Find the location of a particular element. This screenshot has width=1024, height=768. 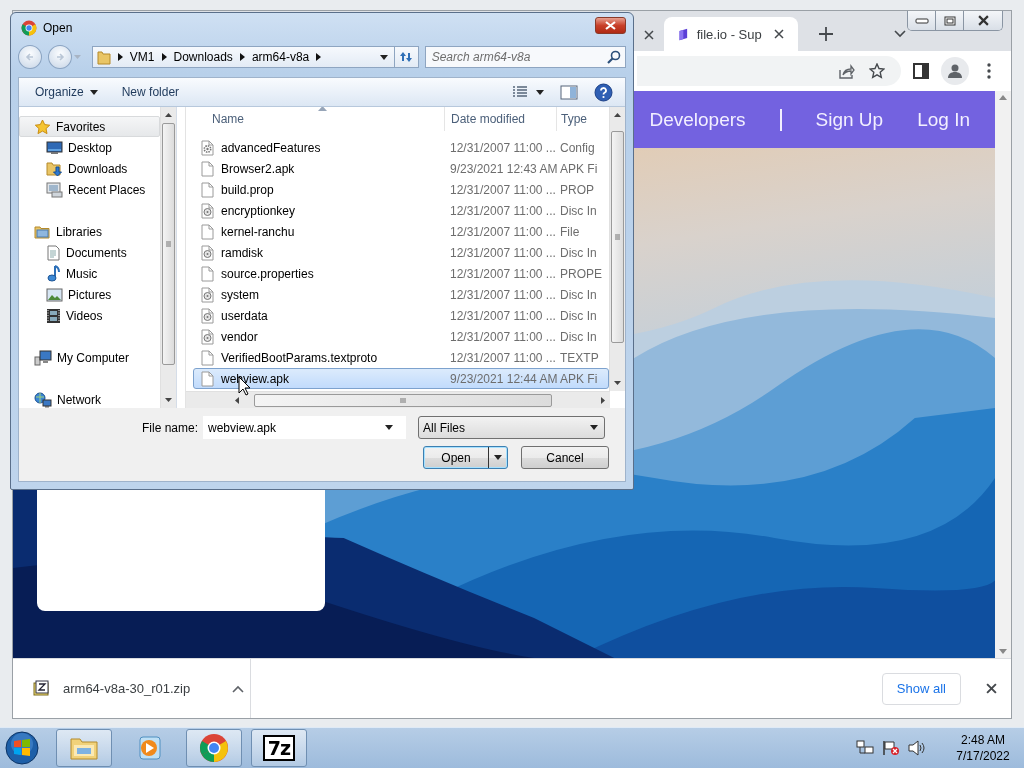

minimize-button is located at coordinates (922, 20).